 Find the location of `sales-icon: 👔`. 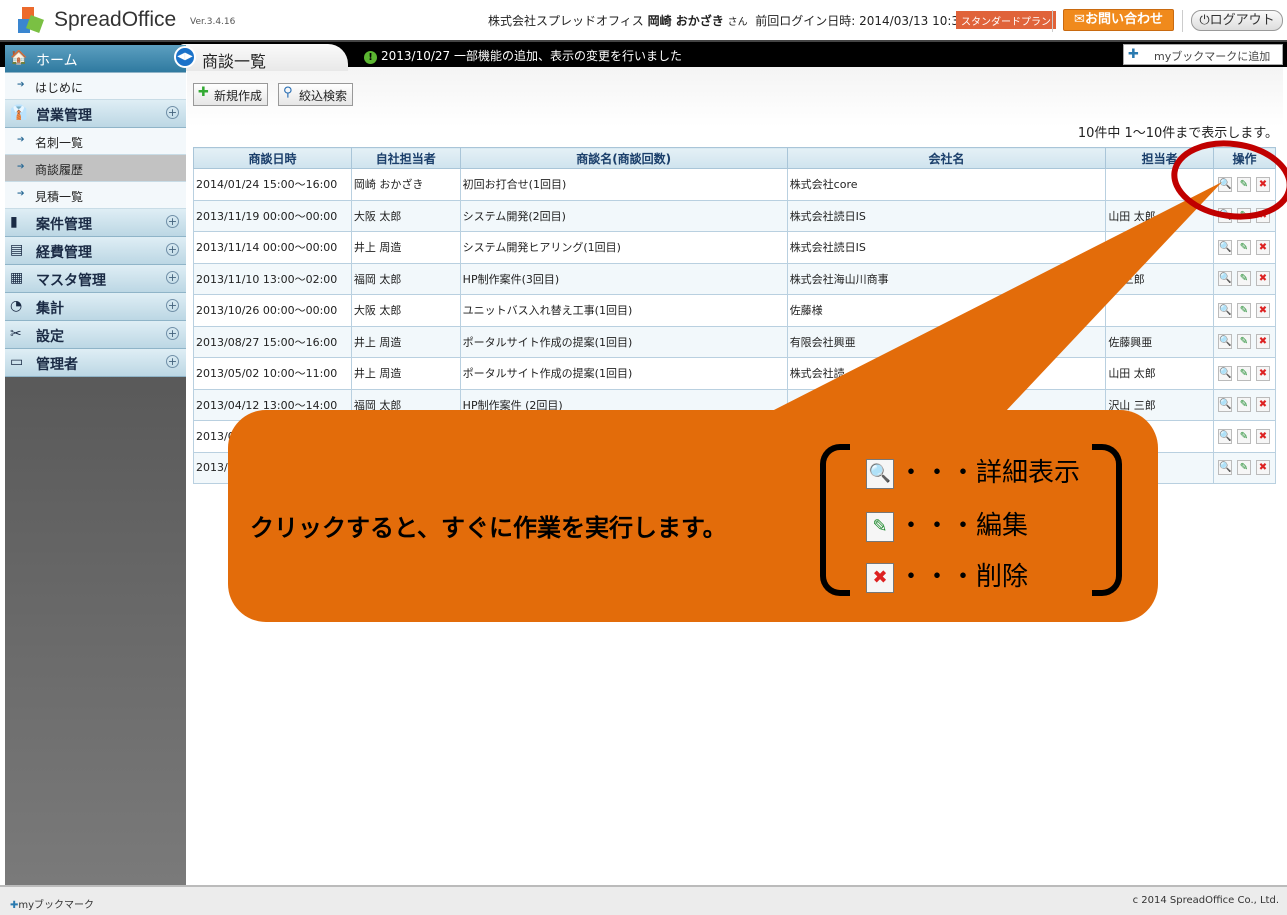

sales-icon: 👔 is located at coordinates (19, 113).